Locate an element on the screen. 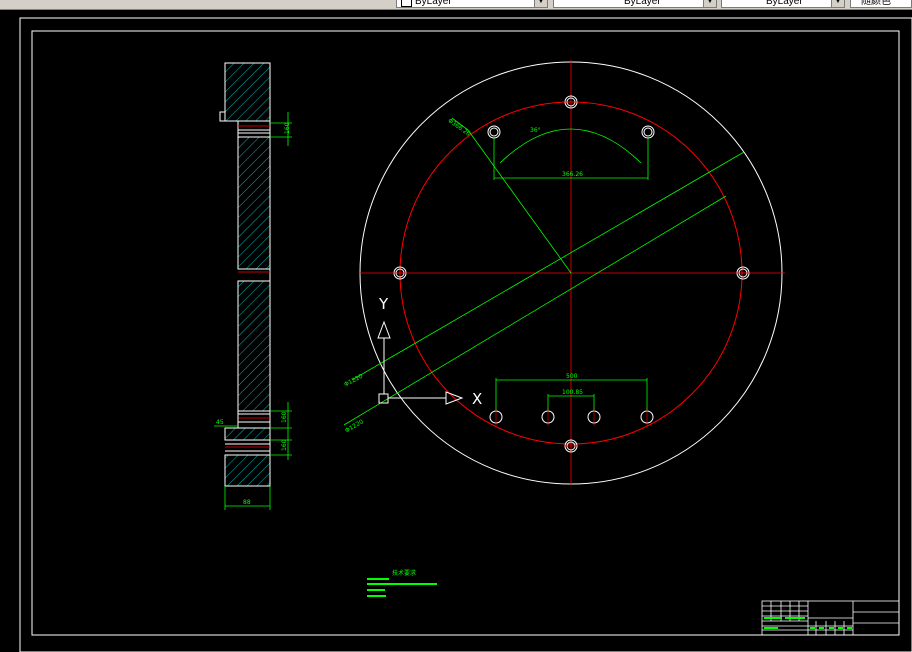 The width and height of the screenshot is (912, 652). plotstyle-combo-value: 随颜色 is located at coordinates (876, 3).